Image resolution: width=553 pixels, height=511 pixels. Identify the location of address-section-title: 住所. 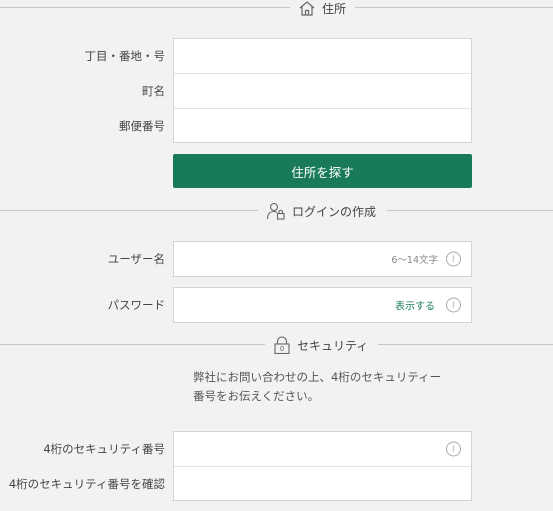
(334, 8).